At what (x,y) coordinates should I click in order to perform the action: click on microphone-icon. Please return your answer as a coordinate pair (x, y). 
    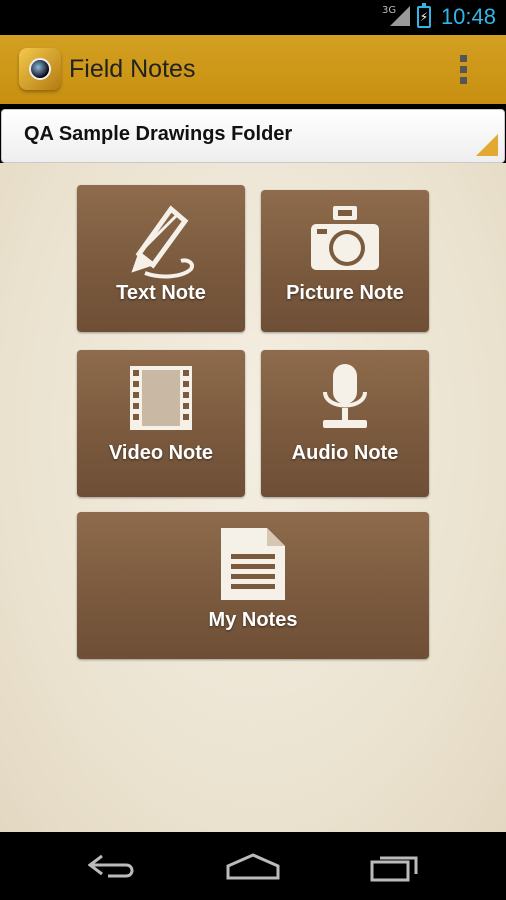
    Looking at the image, I should click on (345, 396).